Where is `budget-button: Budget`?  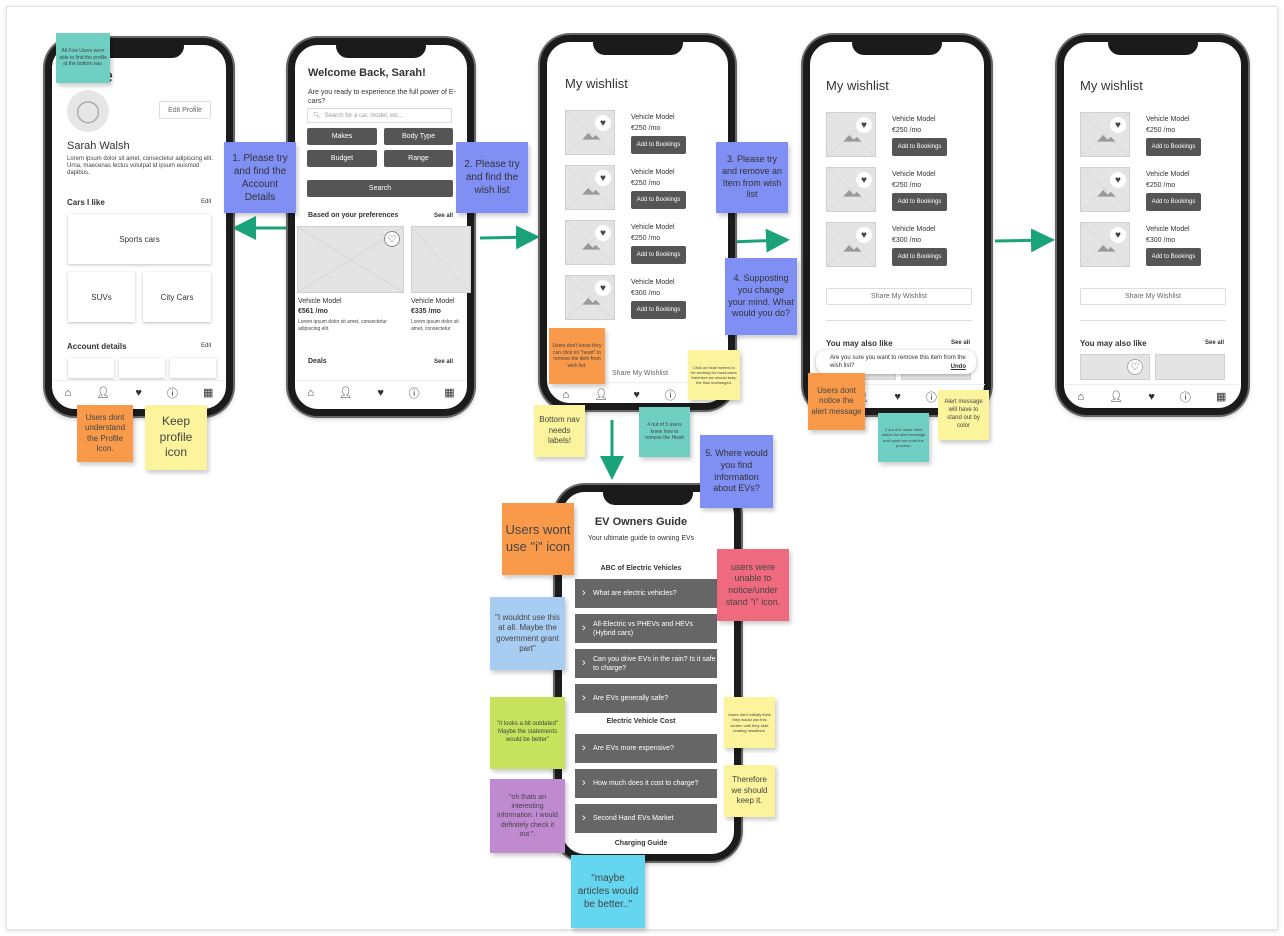
budget-button: Budget is located at coordinates (342, 158).